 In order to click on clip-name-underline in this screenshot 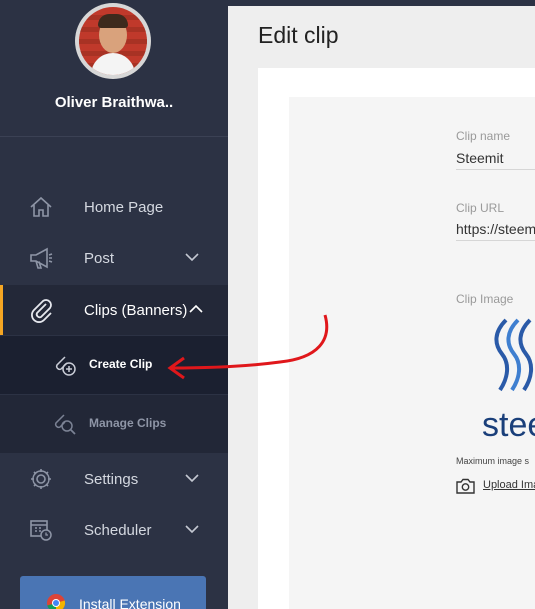, I will do `click(495, 169)`.